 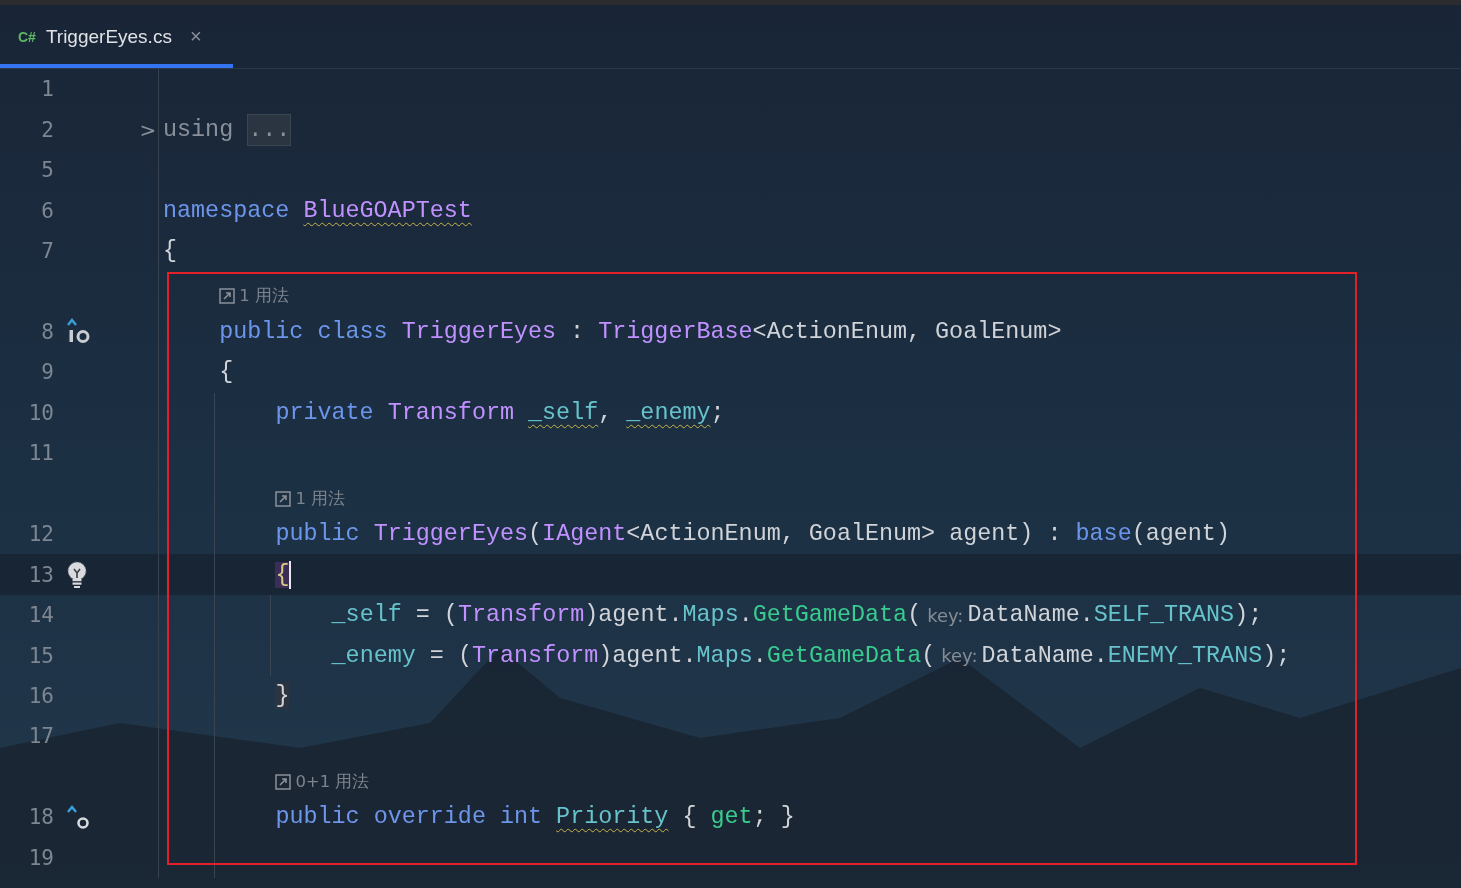 What do you see at coordinates (148, 129) in the screenshot?
I see `fold-chevron: >` at bounding box center [148, 129].